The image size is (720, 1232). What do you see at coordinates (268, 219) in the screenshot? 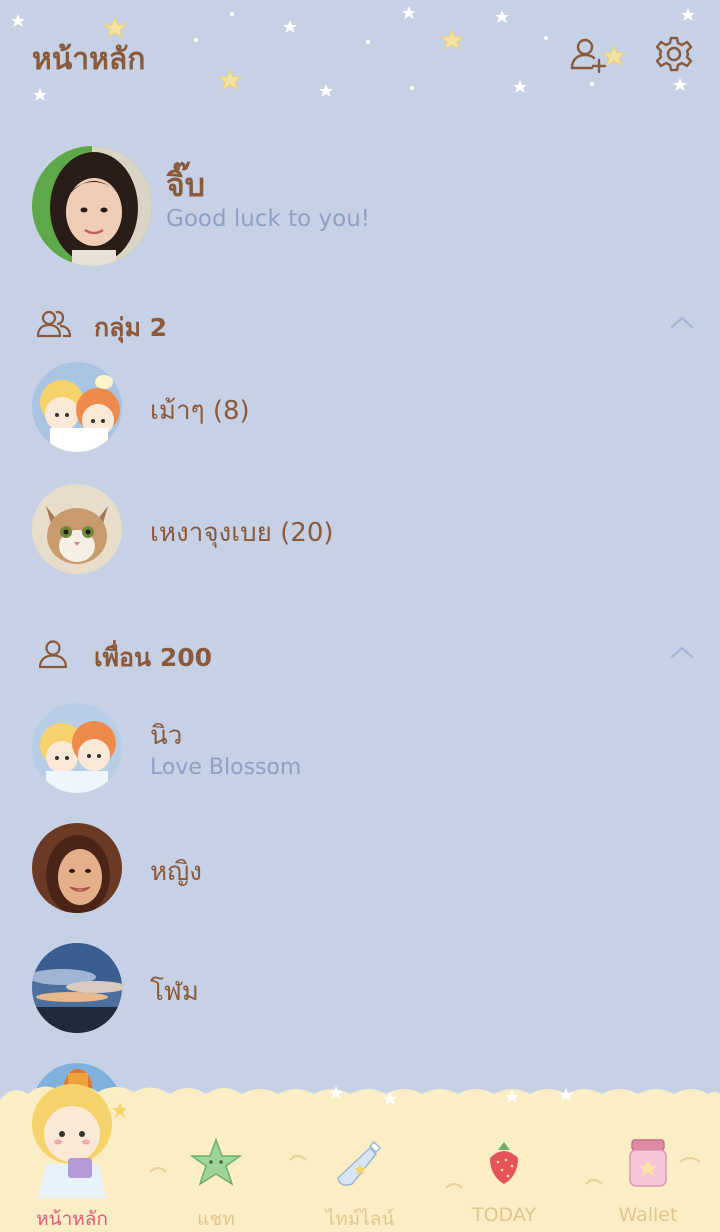
I see `profile-status-message: Good luck to you!` at bounding box center [268, 219].